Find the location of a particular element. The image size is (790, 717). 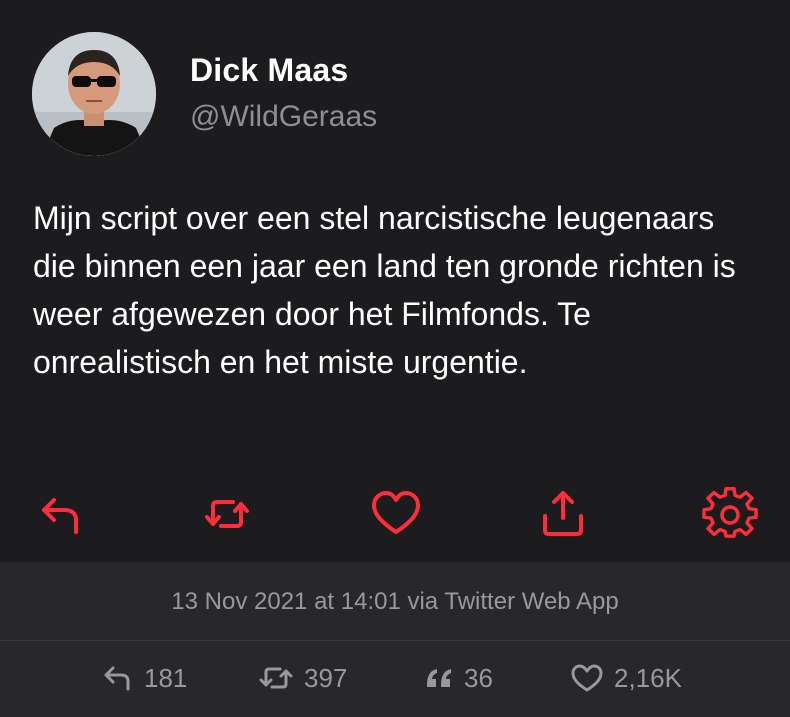

quote-icon is located at coordinates (439, 678).